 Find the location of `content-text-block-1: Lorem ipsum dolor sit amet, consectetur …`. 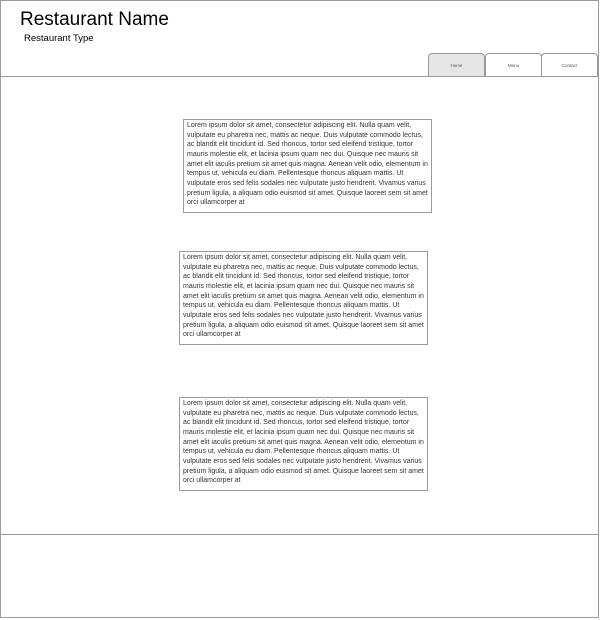

content-text-block-1: Lorem ipsum dolor sit amet, consectetur … is located at coordinates (307, 166).